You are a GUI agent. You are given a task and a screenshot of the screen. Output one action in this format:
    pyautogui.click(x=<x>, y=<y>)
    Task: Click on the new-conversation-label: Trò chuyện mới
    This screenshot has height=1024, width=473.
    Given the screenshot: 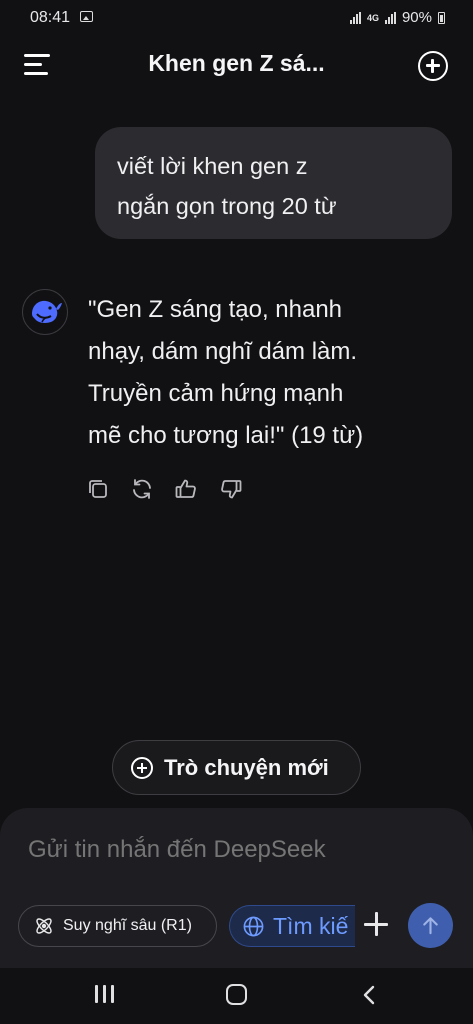 What is the action you would take?
    pyautogui.click(x=246, y=767)
    